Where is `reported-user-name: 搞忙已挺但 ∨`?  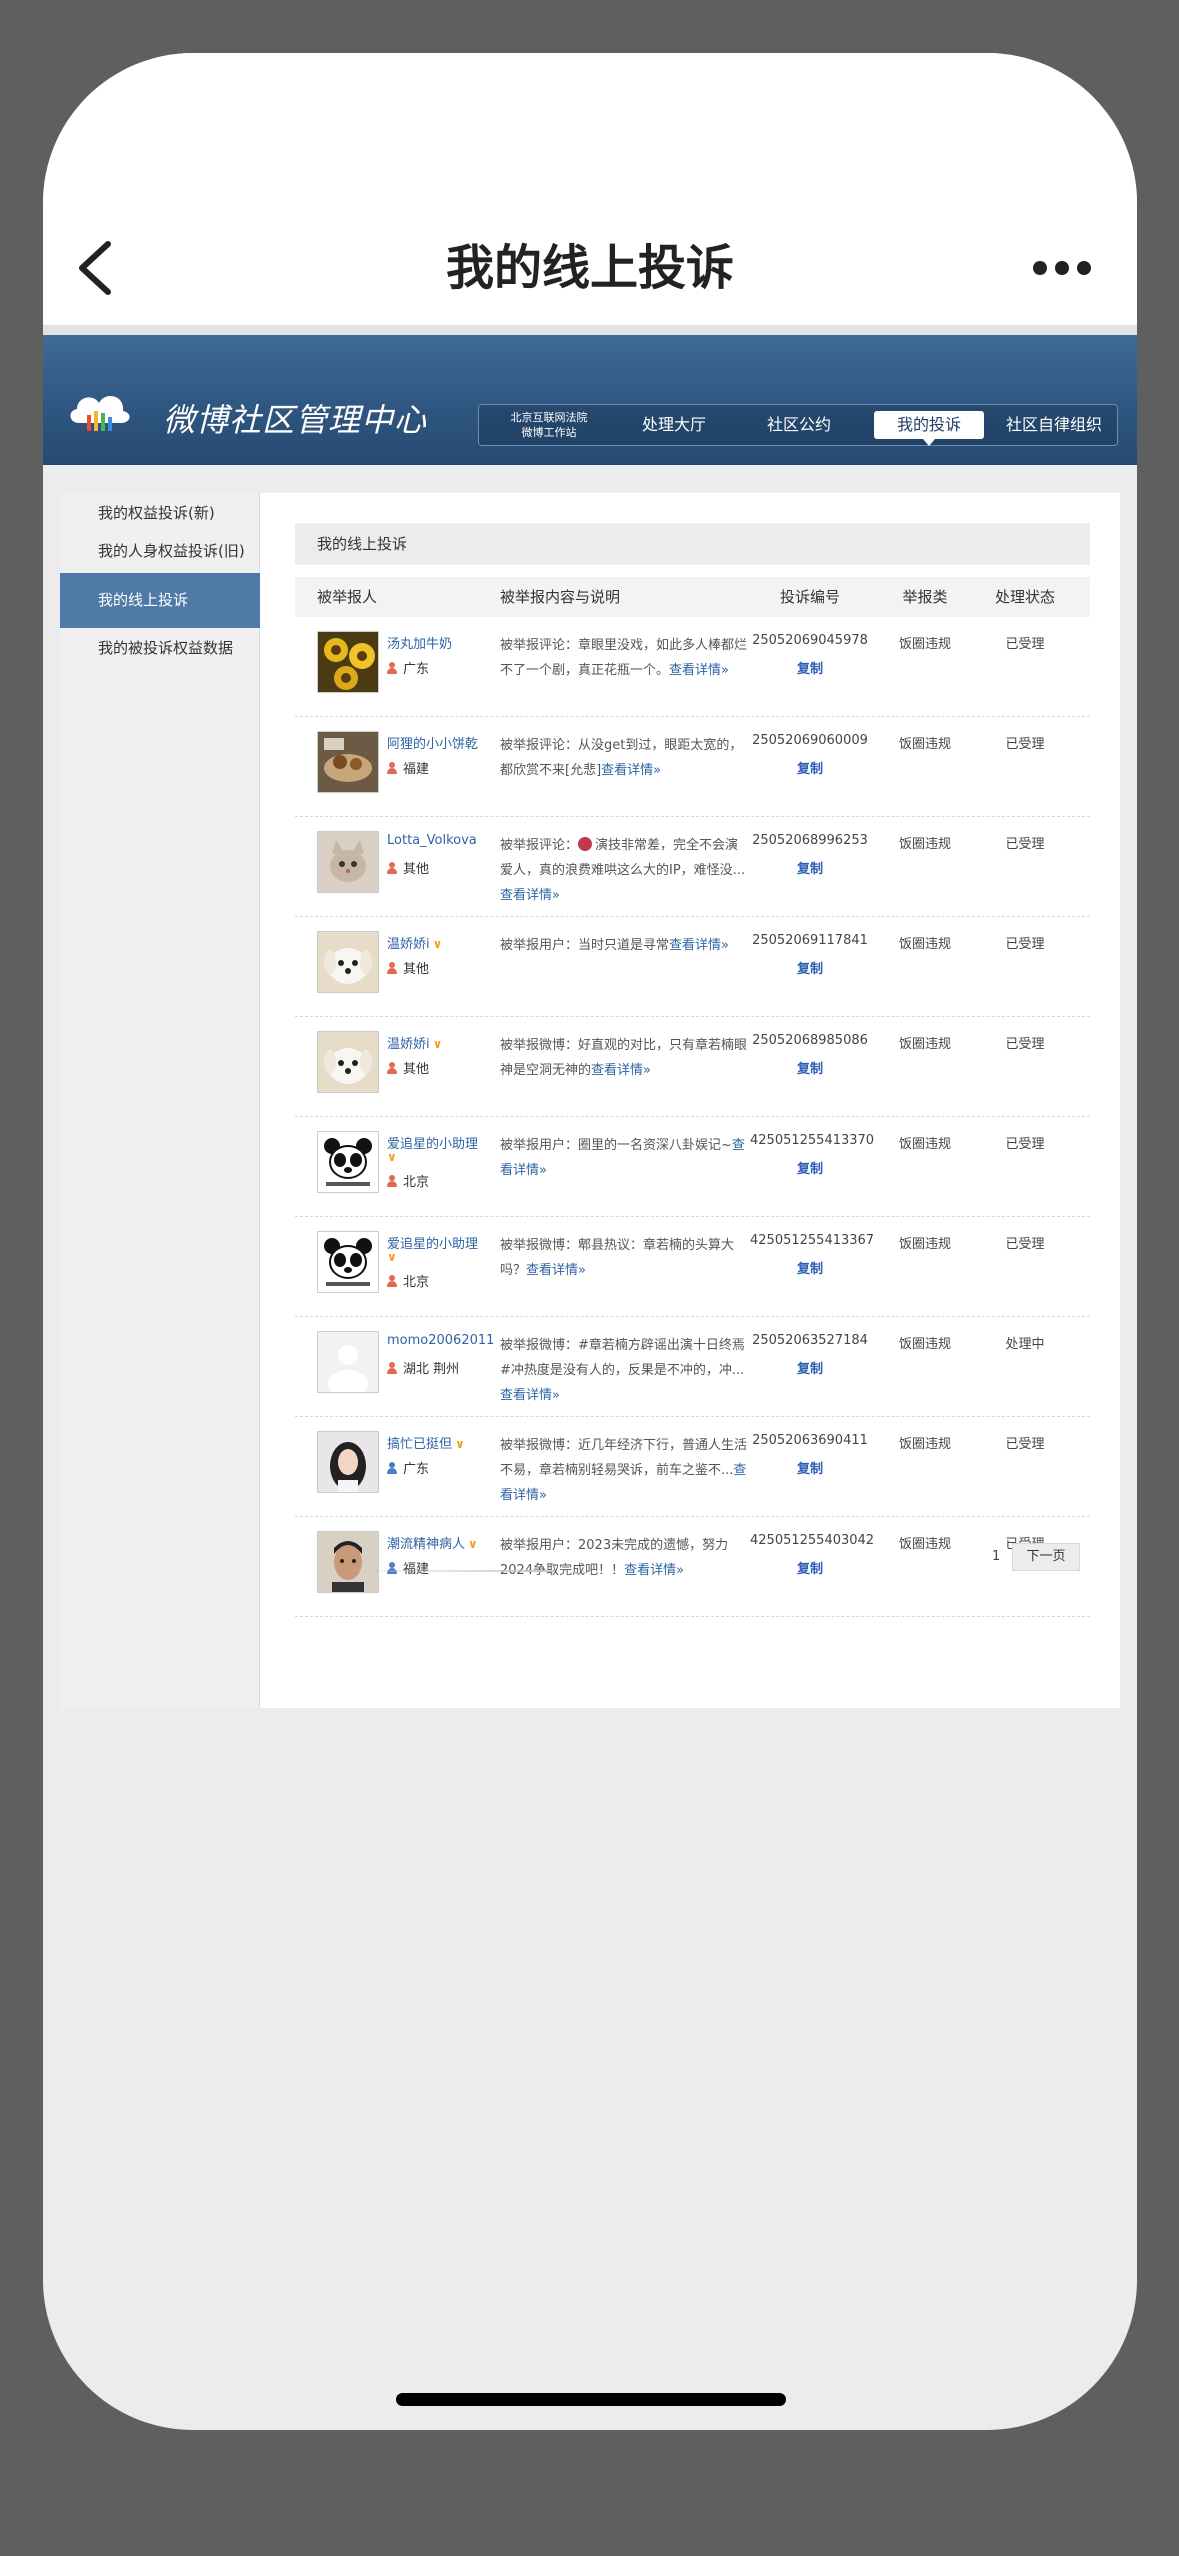
reported-user-name: 搞忙已挺但 ∨ is located at coordinates (426, 1442).